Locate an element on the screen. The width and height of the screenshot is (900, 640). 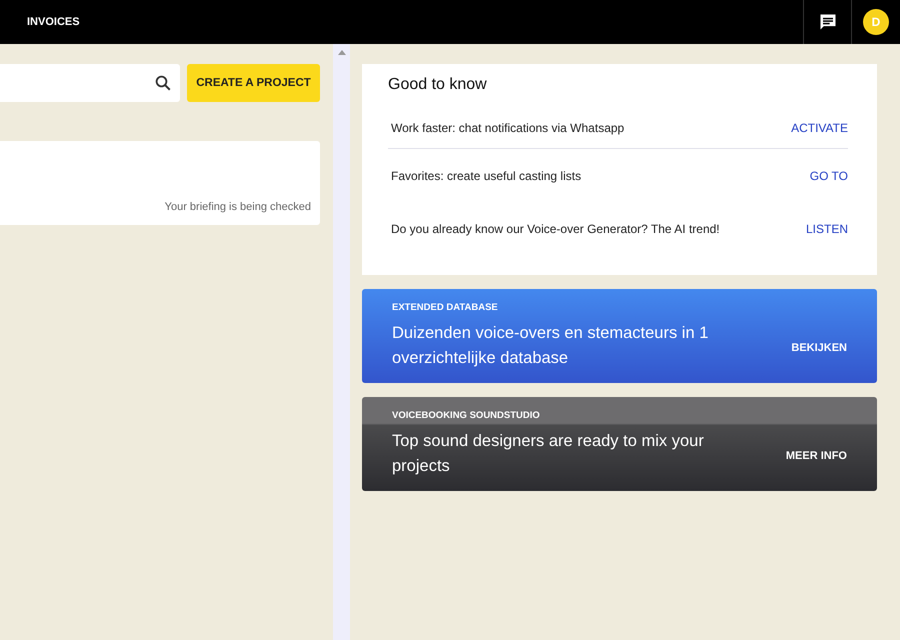
scrollbar is located at coordinates (341, 342).